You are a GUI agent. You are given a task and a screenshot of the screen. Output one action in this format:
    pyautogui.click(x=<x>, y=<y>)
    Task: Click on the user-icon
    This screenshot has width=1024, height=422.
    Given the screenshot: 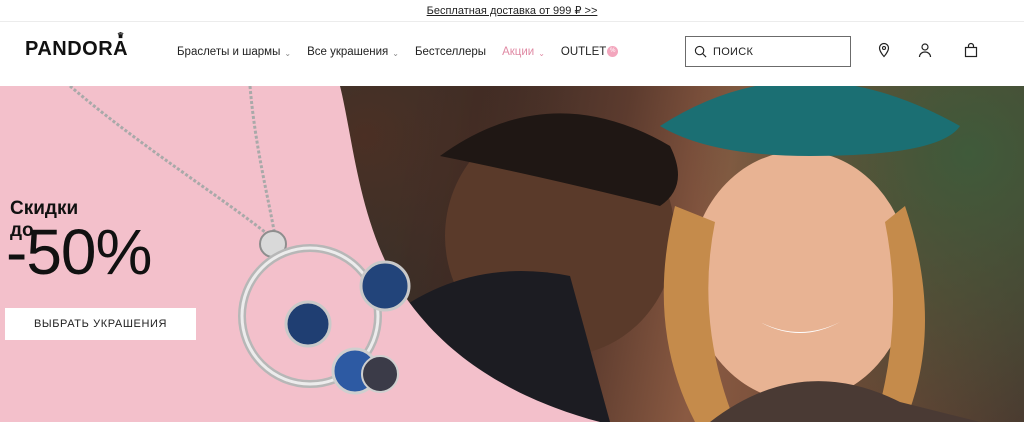 What is the action you would take?
    pyautogui.click(x=925, y=50)
    